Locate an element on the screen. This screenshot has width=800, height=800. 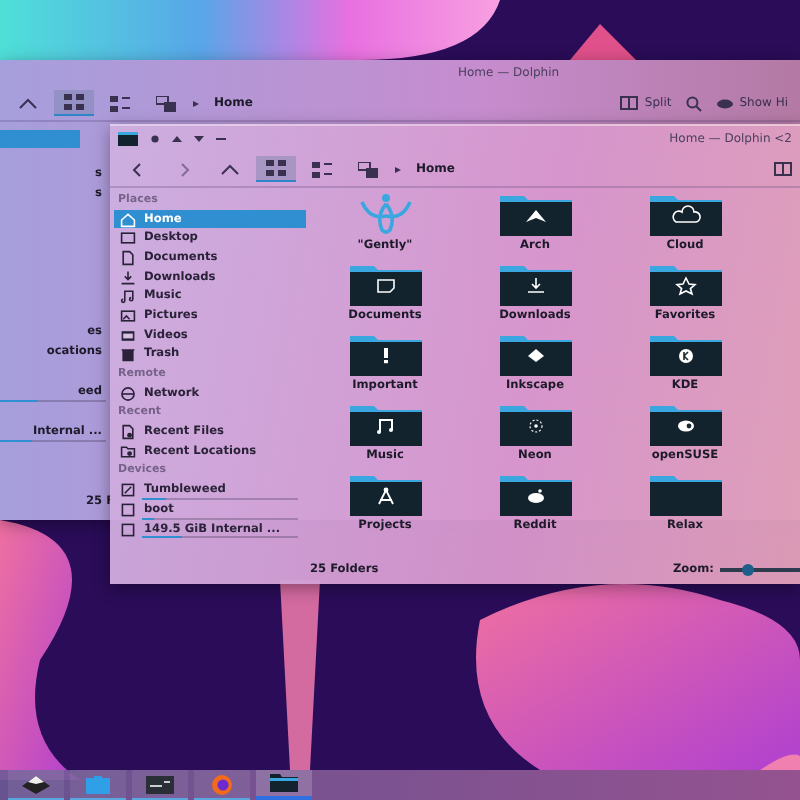
diamond-icon is located at coordinates (36, 784).